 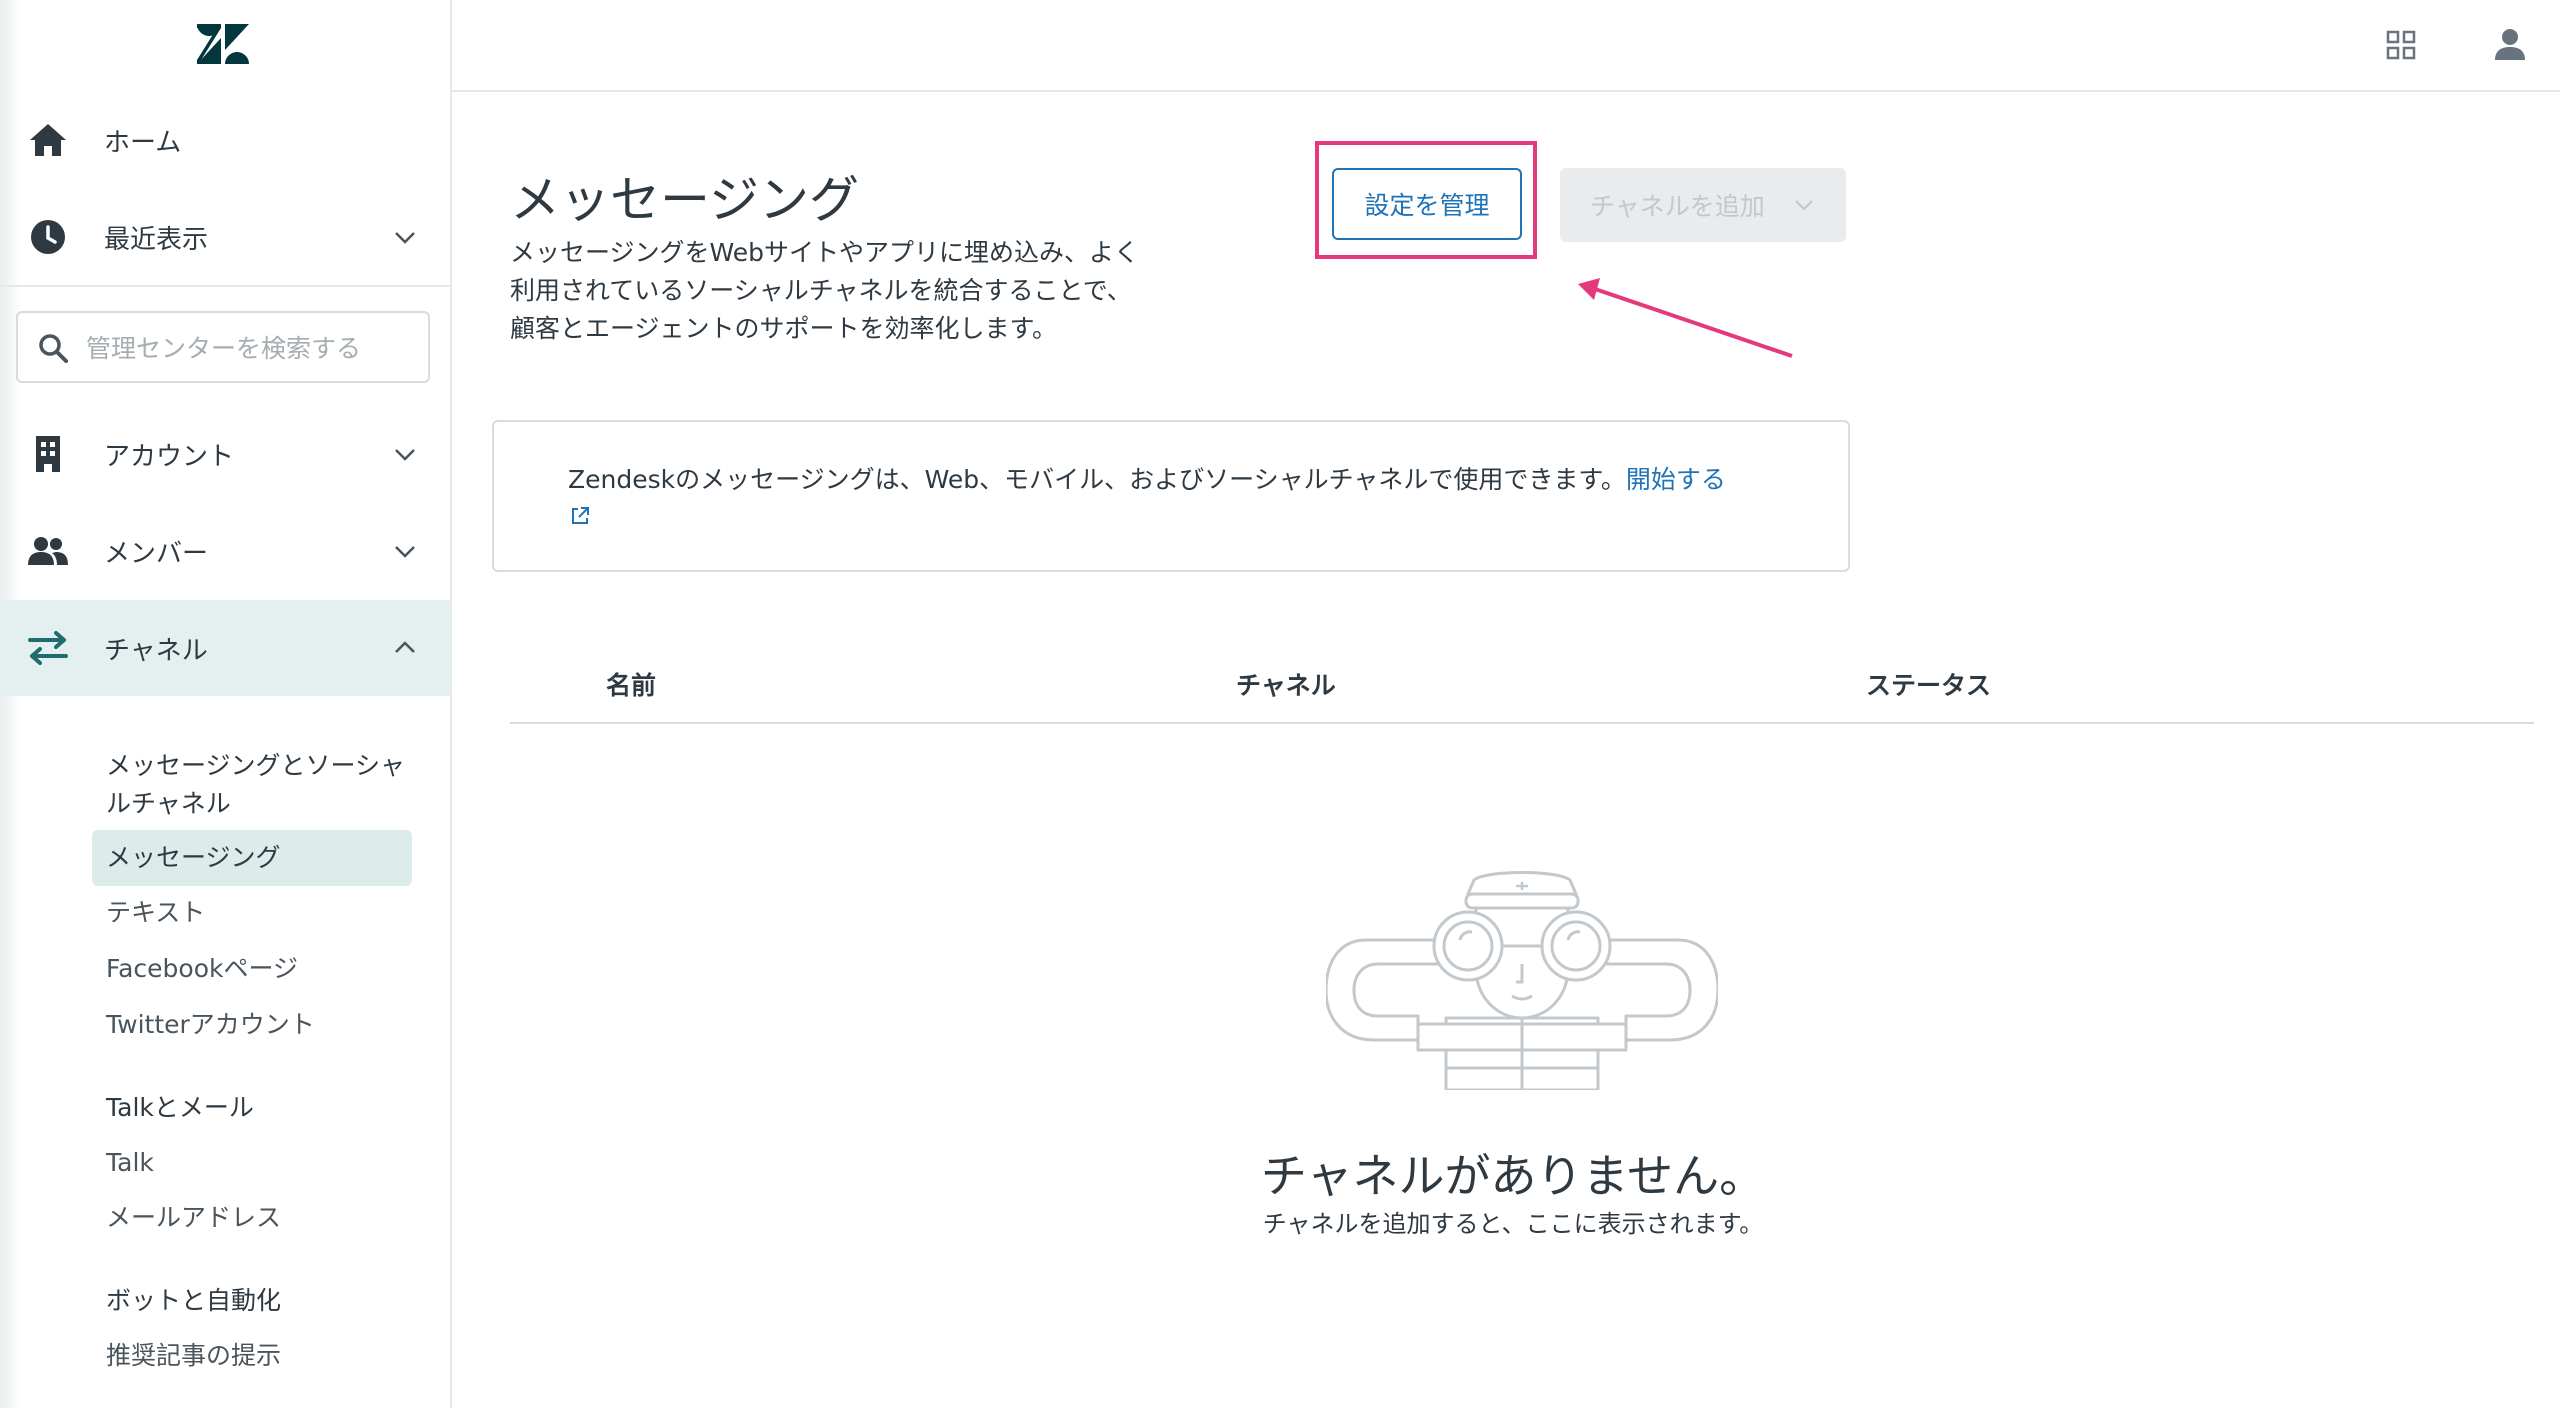 I want to click on nav-members: メンバー, so click(x=225, y=551).